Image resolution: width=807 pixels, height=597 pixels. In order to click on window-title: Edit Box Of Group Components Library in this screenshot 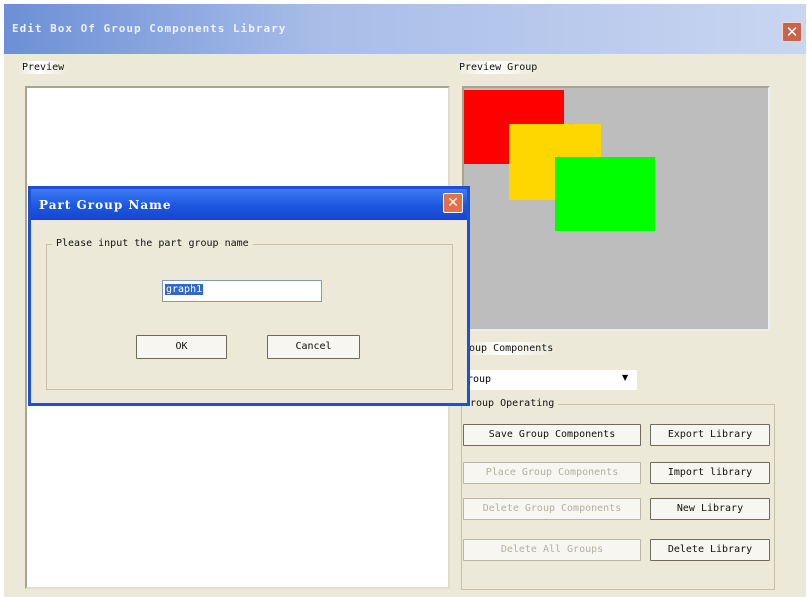, I will do `click(149, 28)`.